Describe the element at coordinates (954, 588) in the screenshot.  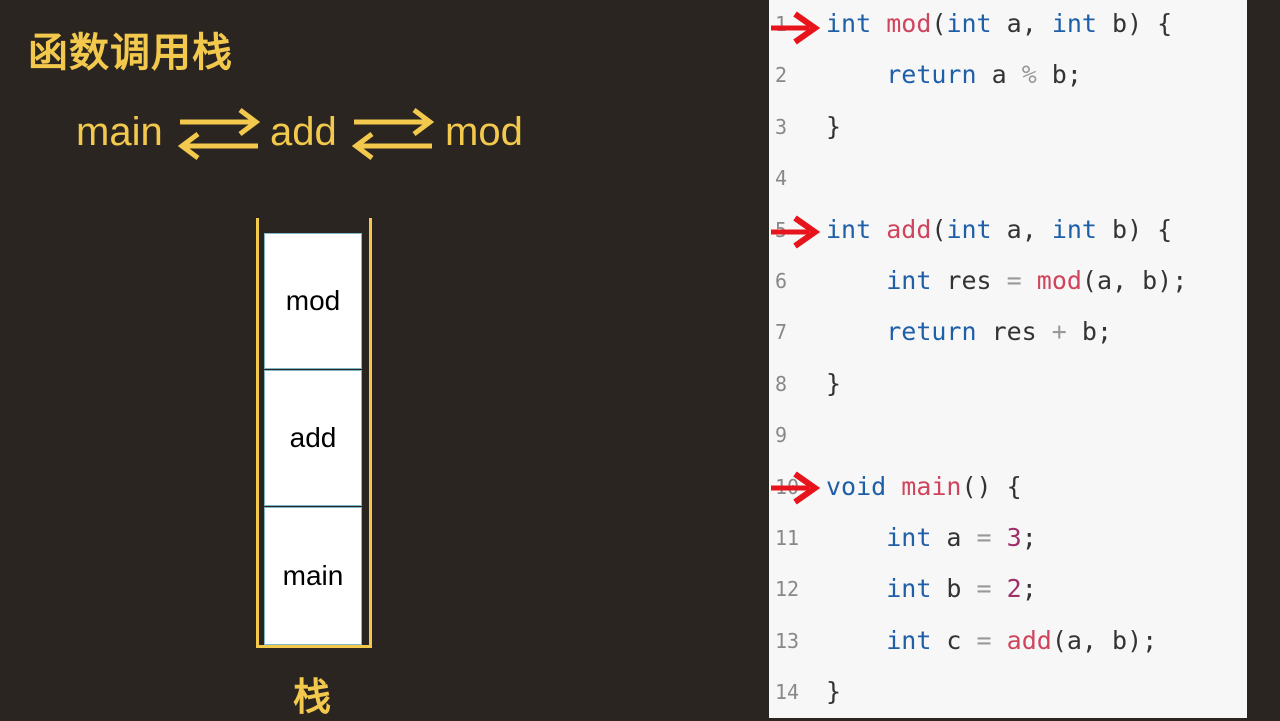
I see `code-token: b` at that location.